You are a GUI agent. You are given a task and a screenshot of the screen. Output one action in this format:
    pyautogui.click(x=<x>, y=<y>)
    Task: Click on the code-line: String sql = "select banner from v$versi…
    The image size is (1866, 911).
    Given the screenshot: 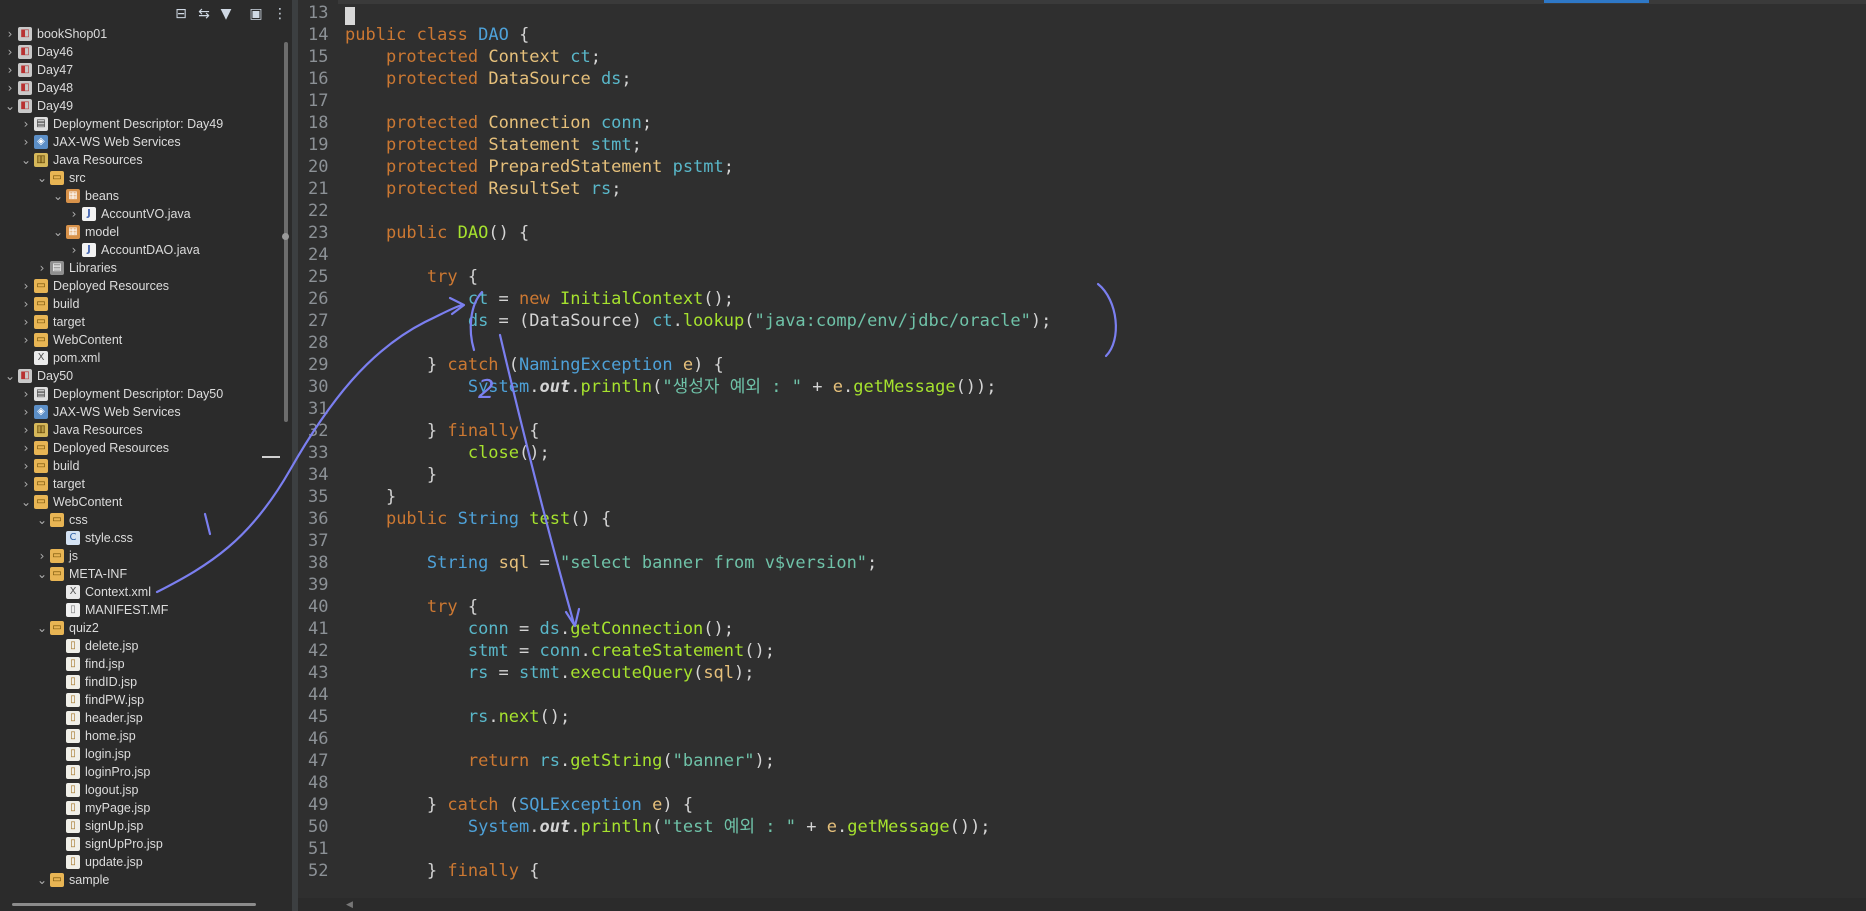 What is the action you would take?
    pyautogui.click(x=611, y=563)
    